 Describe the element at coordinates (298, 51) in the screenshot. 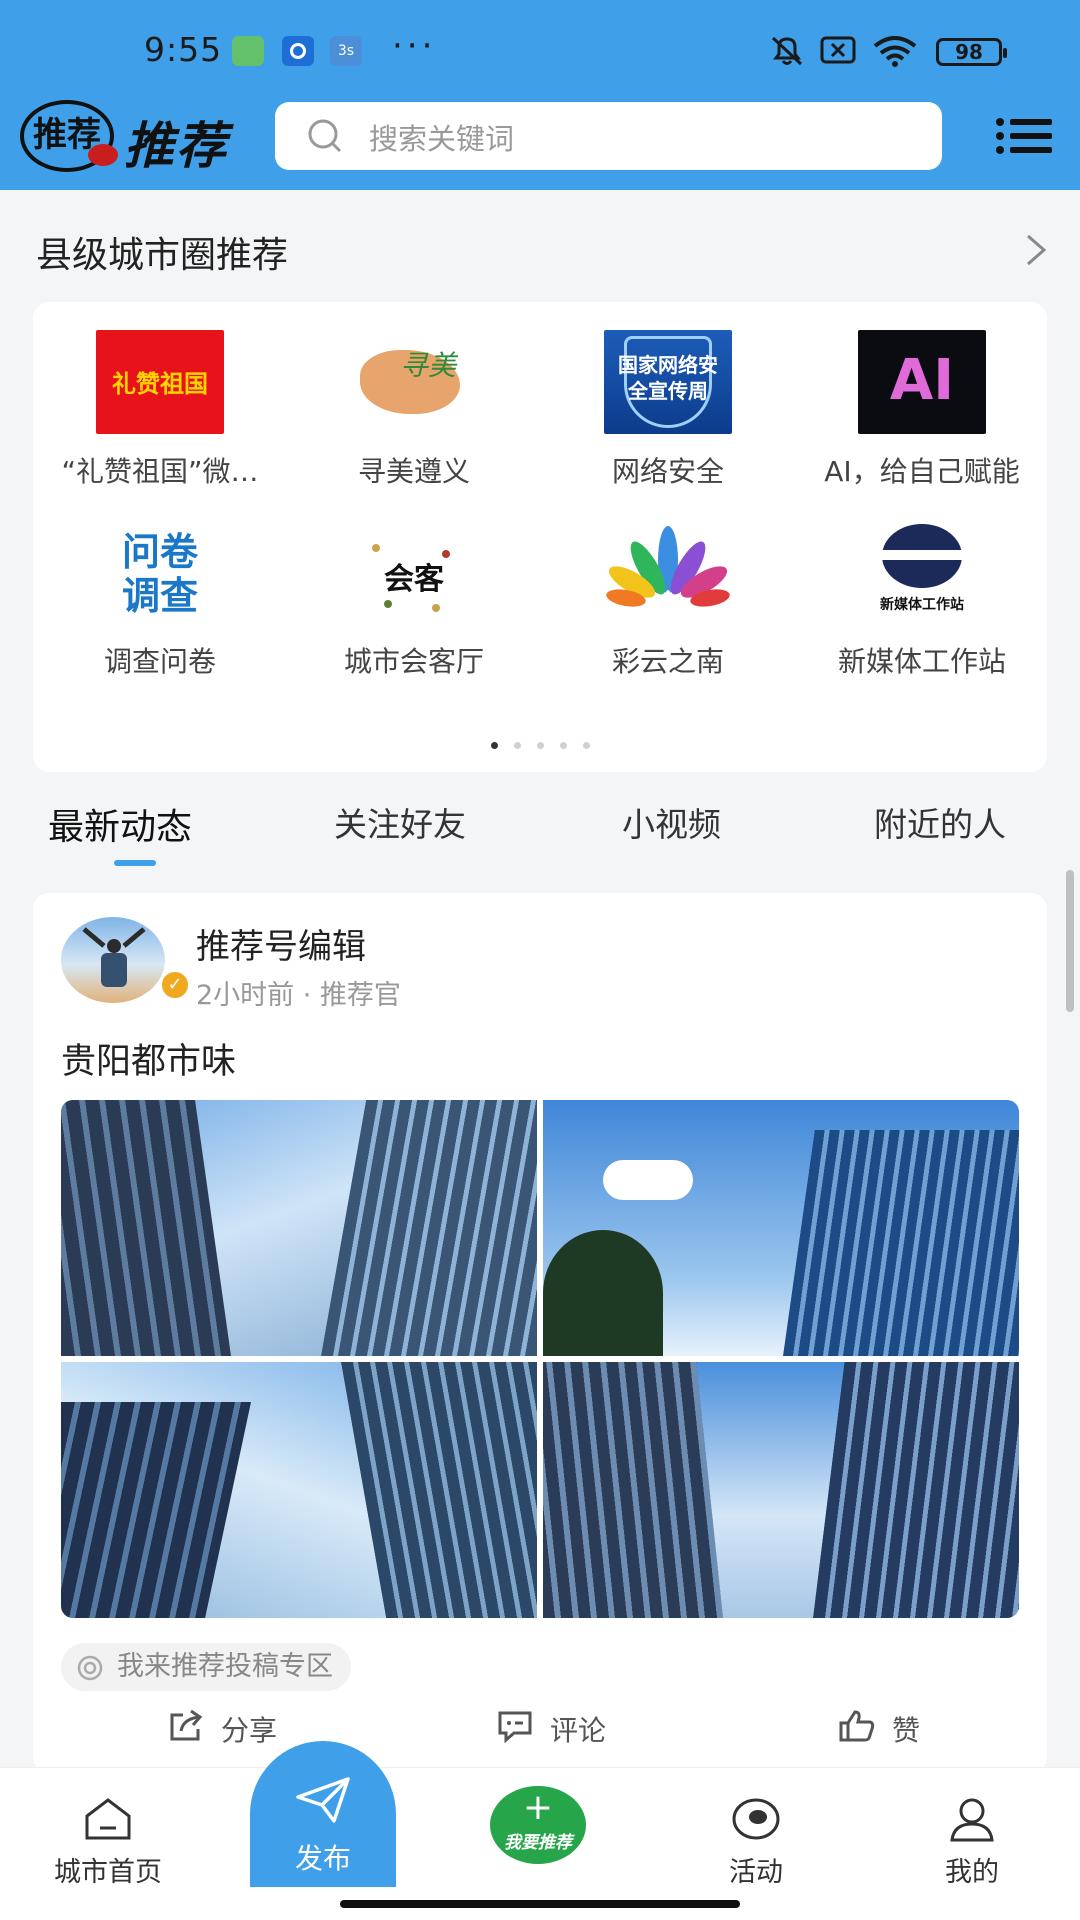

I see `chat-app-icon` at that location.